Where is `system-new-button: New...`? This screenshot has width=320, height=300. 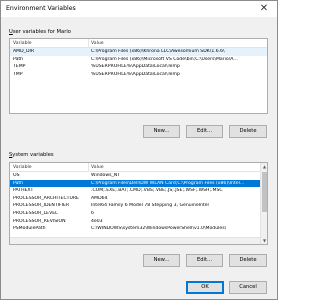
system-new-button: New... is located at coordinates (161, 260).